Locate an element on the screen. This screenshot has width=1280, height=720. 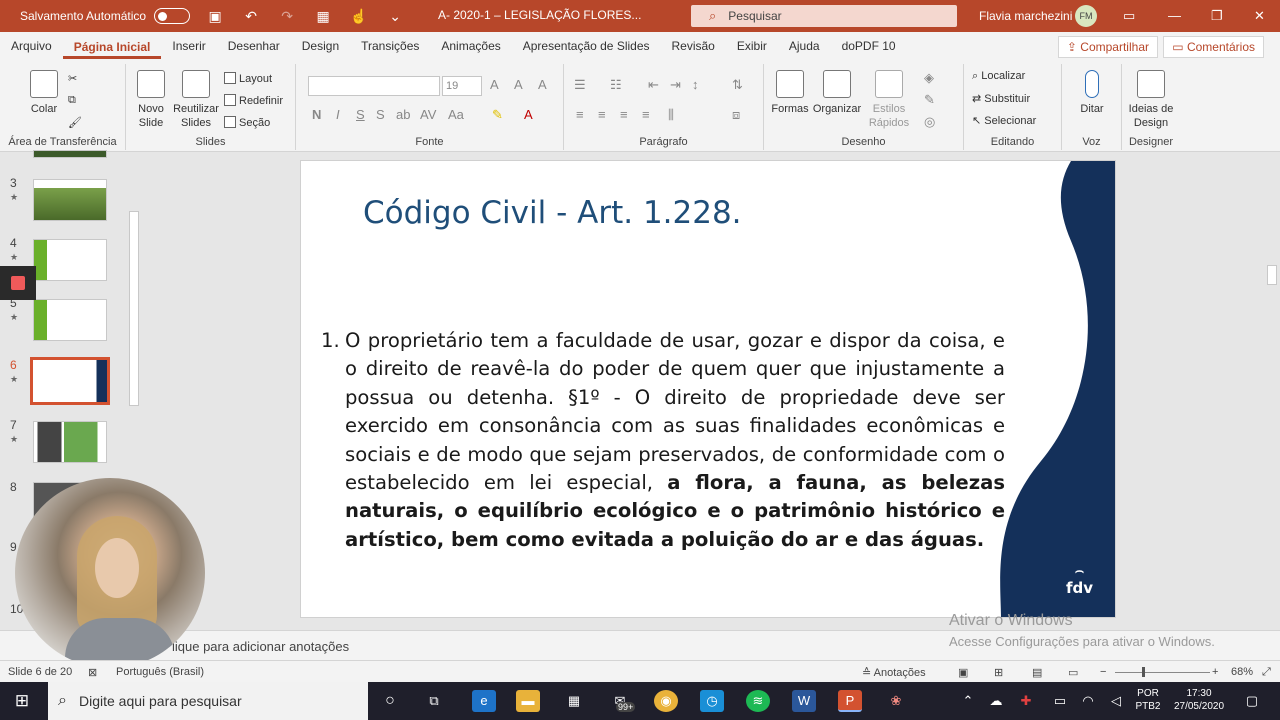
decrease-indent-icon: ⇤ is located at coordinates (653, 85).